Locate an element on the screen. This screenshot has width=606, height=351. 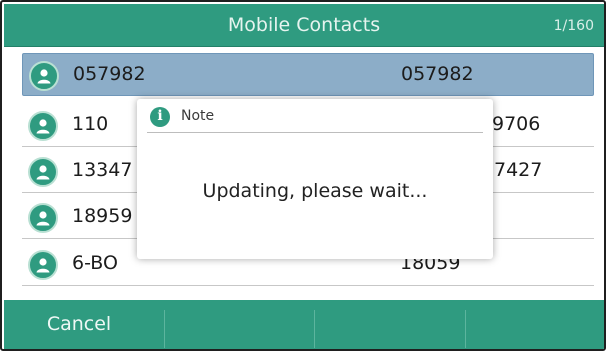
page-title: Mobile Contacts is located at coordinates (304, 25).